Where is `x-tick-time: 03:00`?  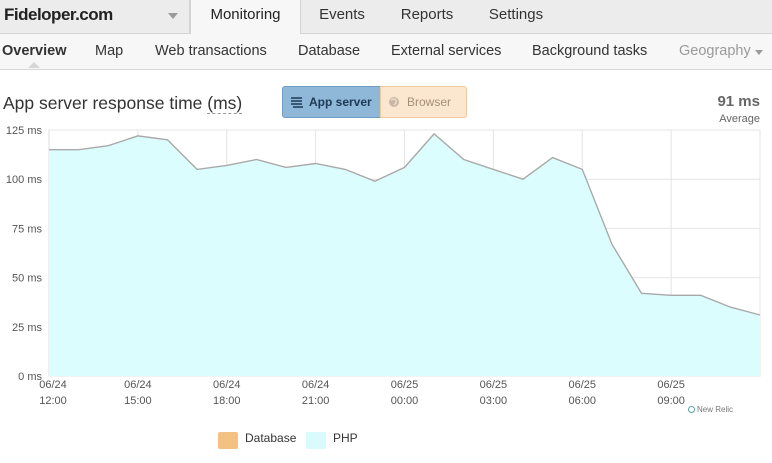 x-tick-time: 03:00 is located at coordinates (494, 401).